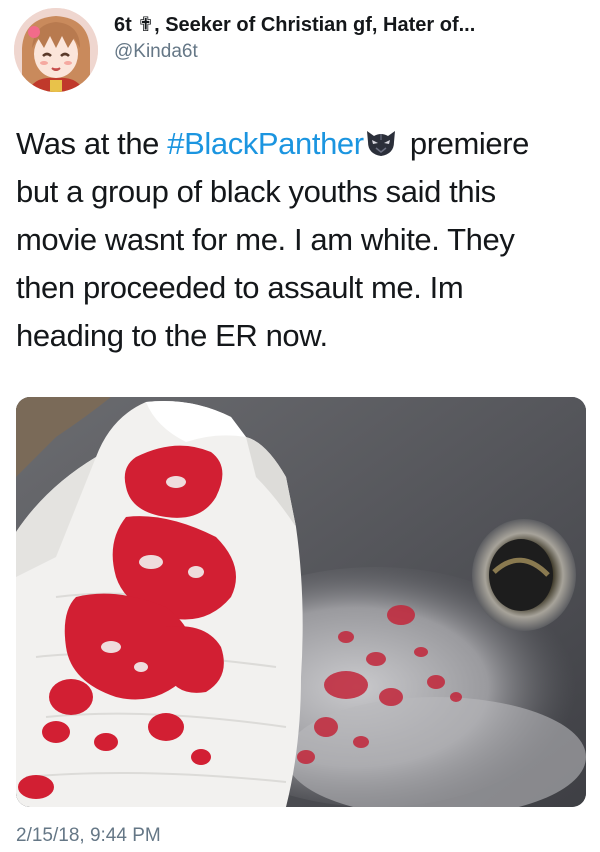 The image size is (600, 852). Describe the element at coordinates (240, 287) in the screenshot. I see `tweet-text-line-4: then proceeded to assault me. Im` at that location.